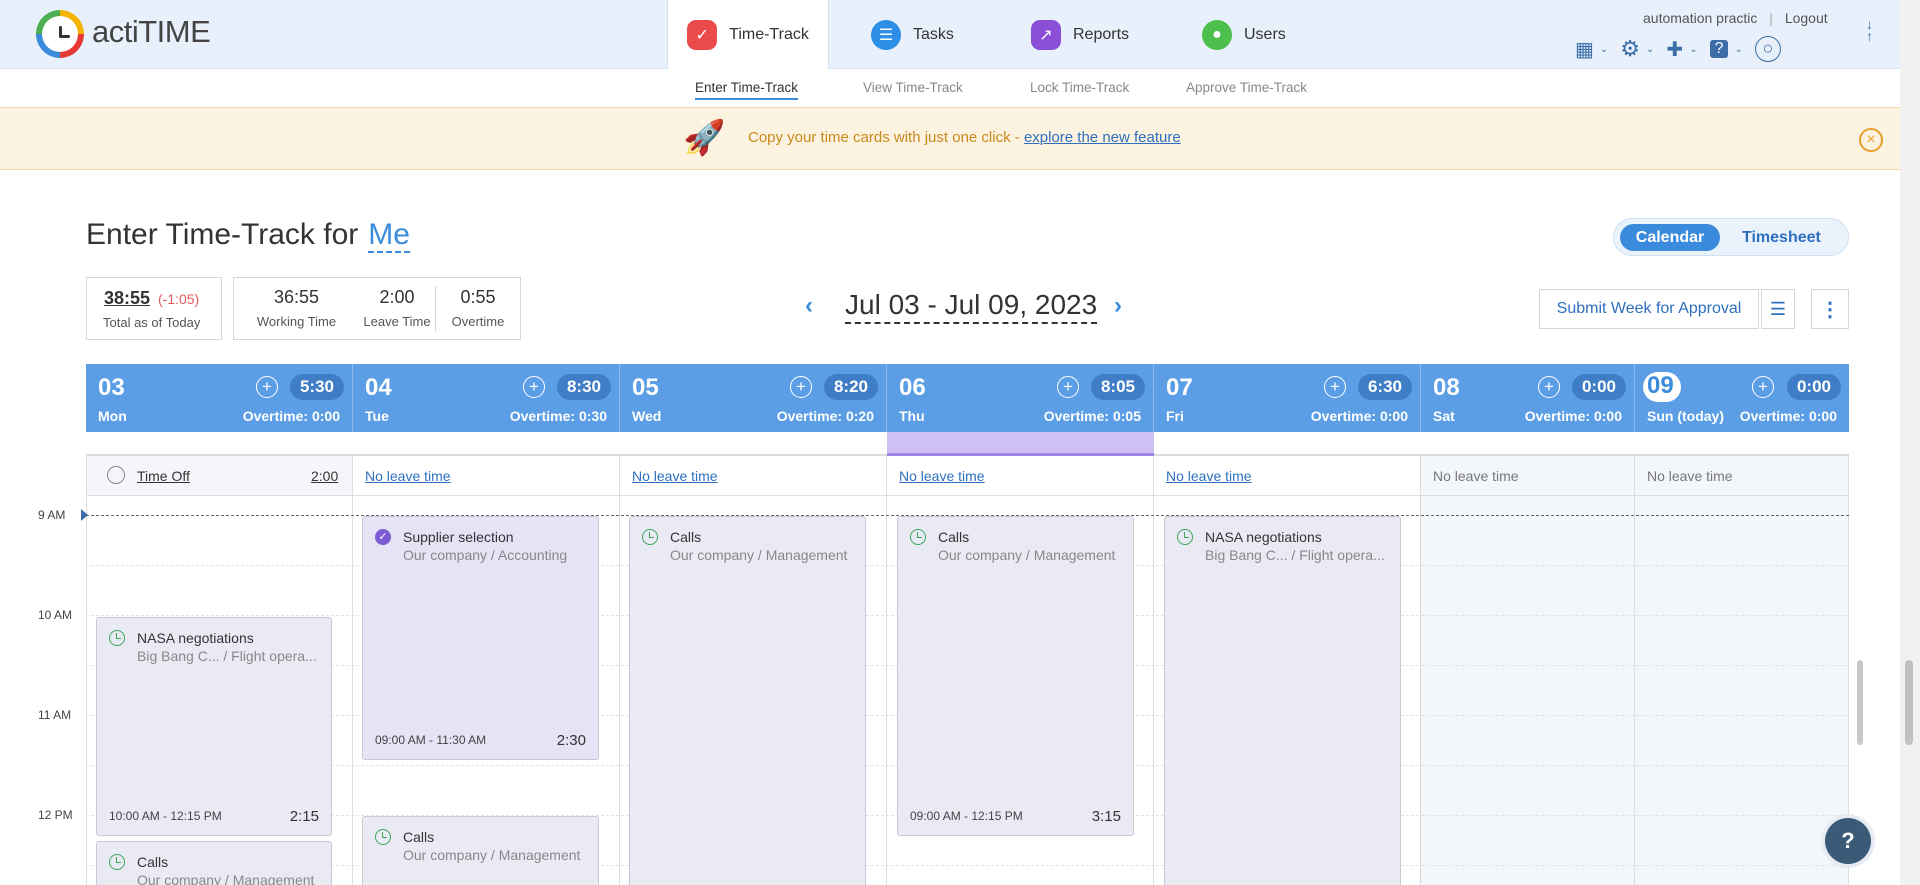 The width and height of the screenshot is (1920, 885). Describe the element at coordinates (55, 615) in the screenshot. I see `hour-label: 10 AM` at that location.